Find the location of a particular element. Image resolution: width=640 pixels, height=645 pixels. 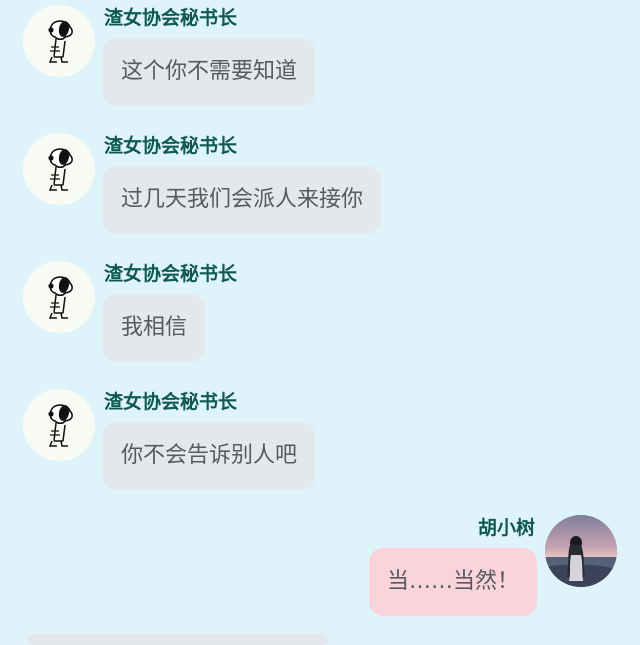

self-name: 胡小树 is located at coordinates (506, 528).